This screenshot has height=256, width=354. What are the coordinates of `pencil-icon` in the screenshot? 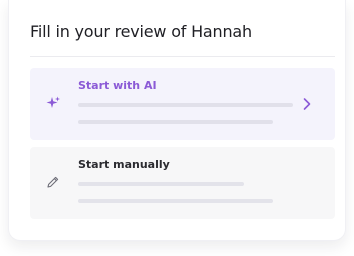 It's located at (53, 182).